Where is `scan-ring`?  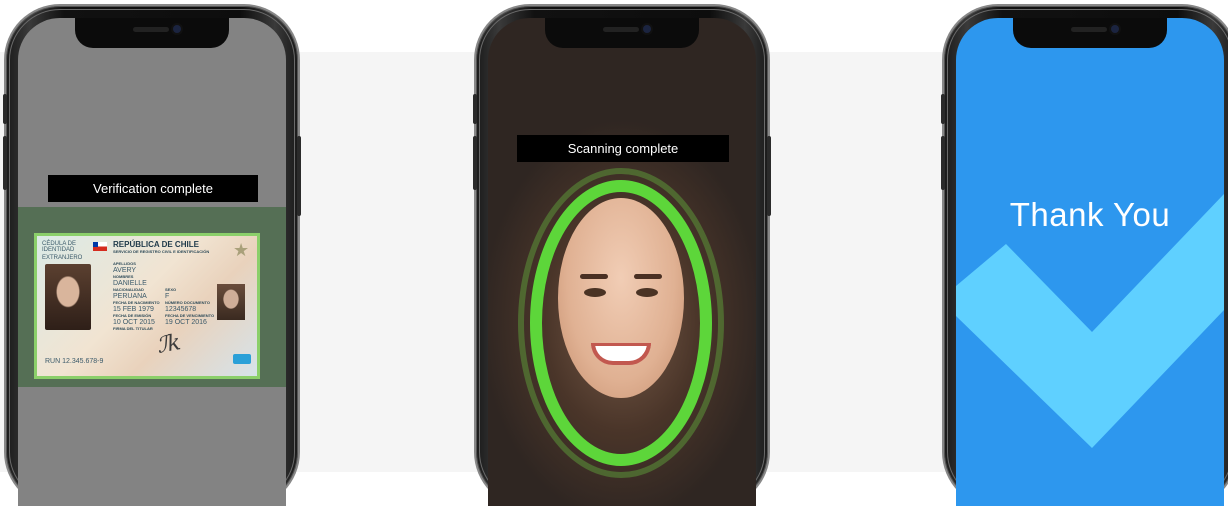 scan-ring is located at coordinates (621, 323).